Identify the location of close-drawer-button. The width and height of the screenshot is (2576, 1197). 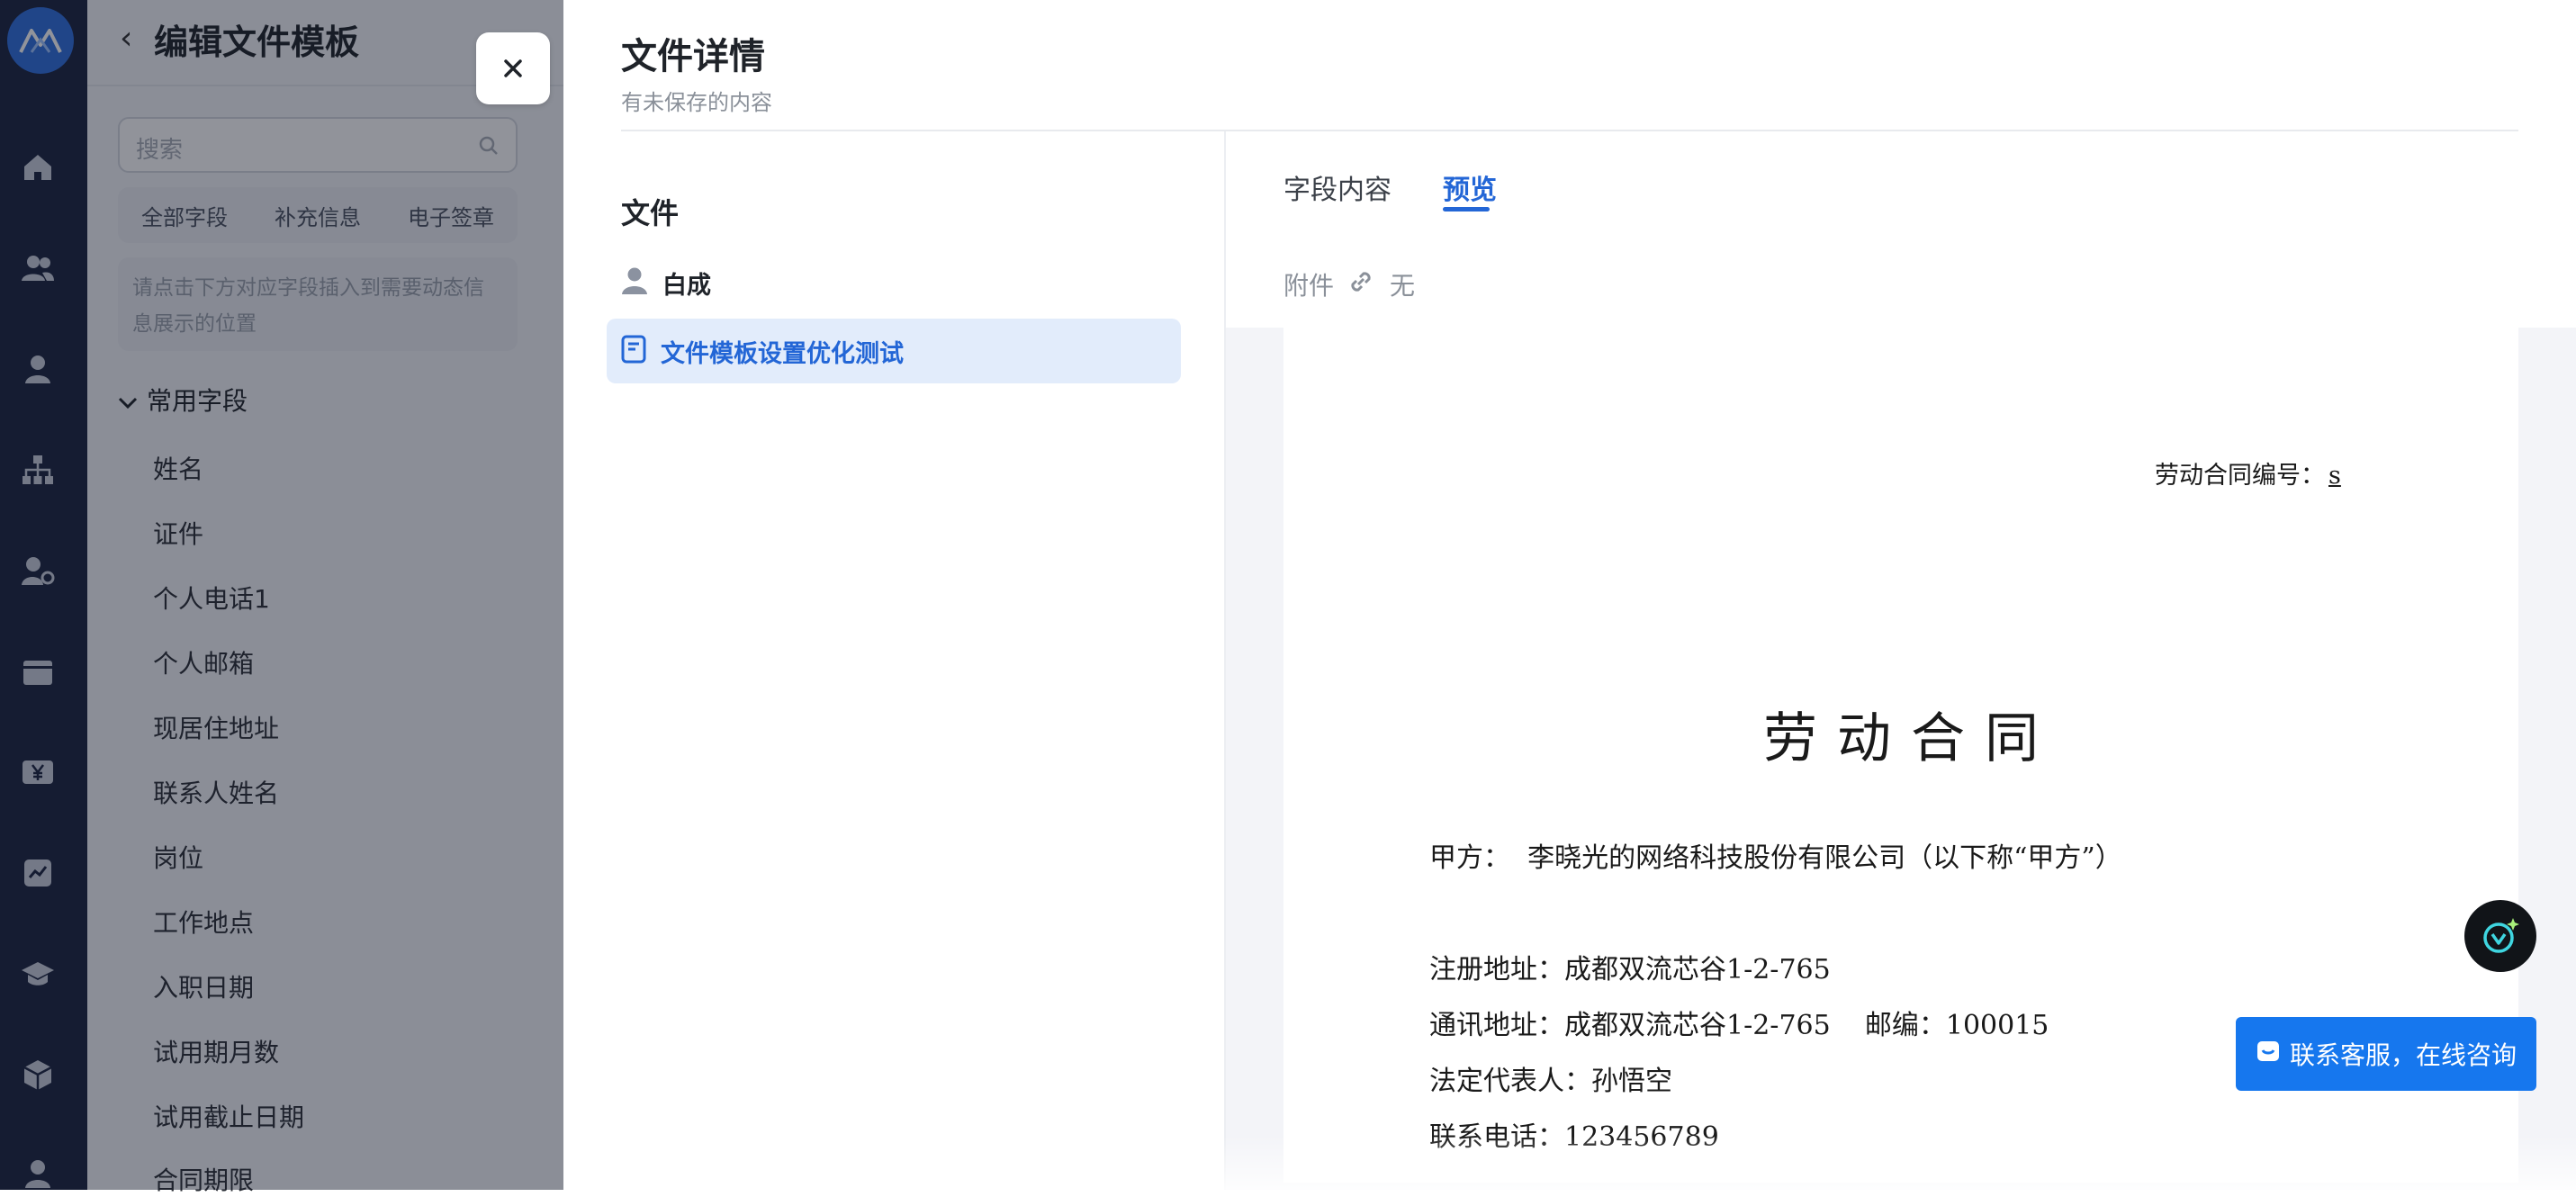
(513, 68).